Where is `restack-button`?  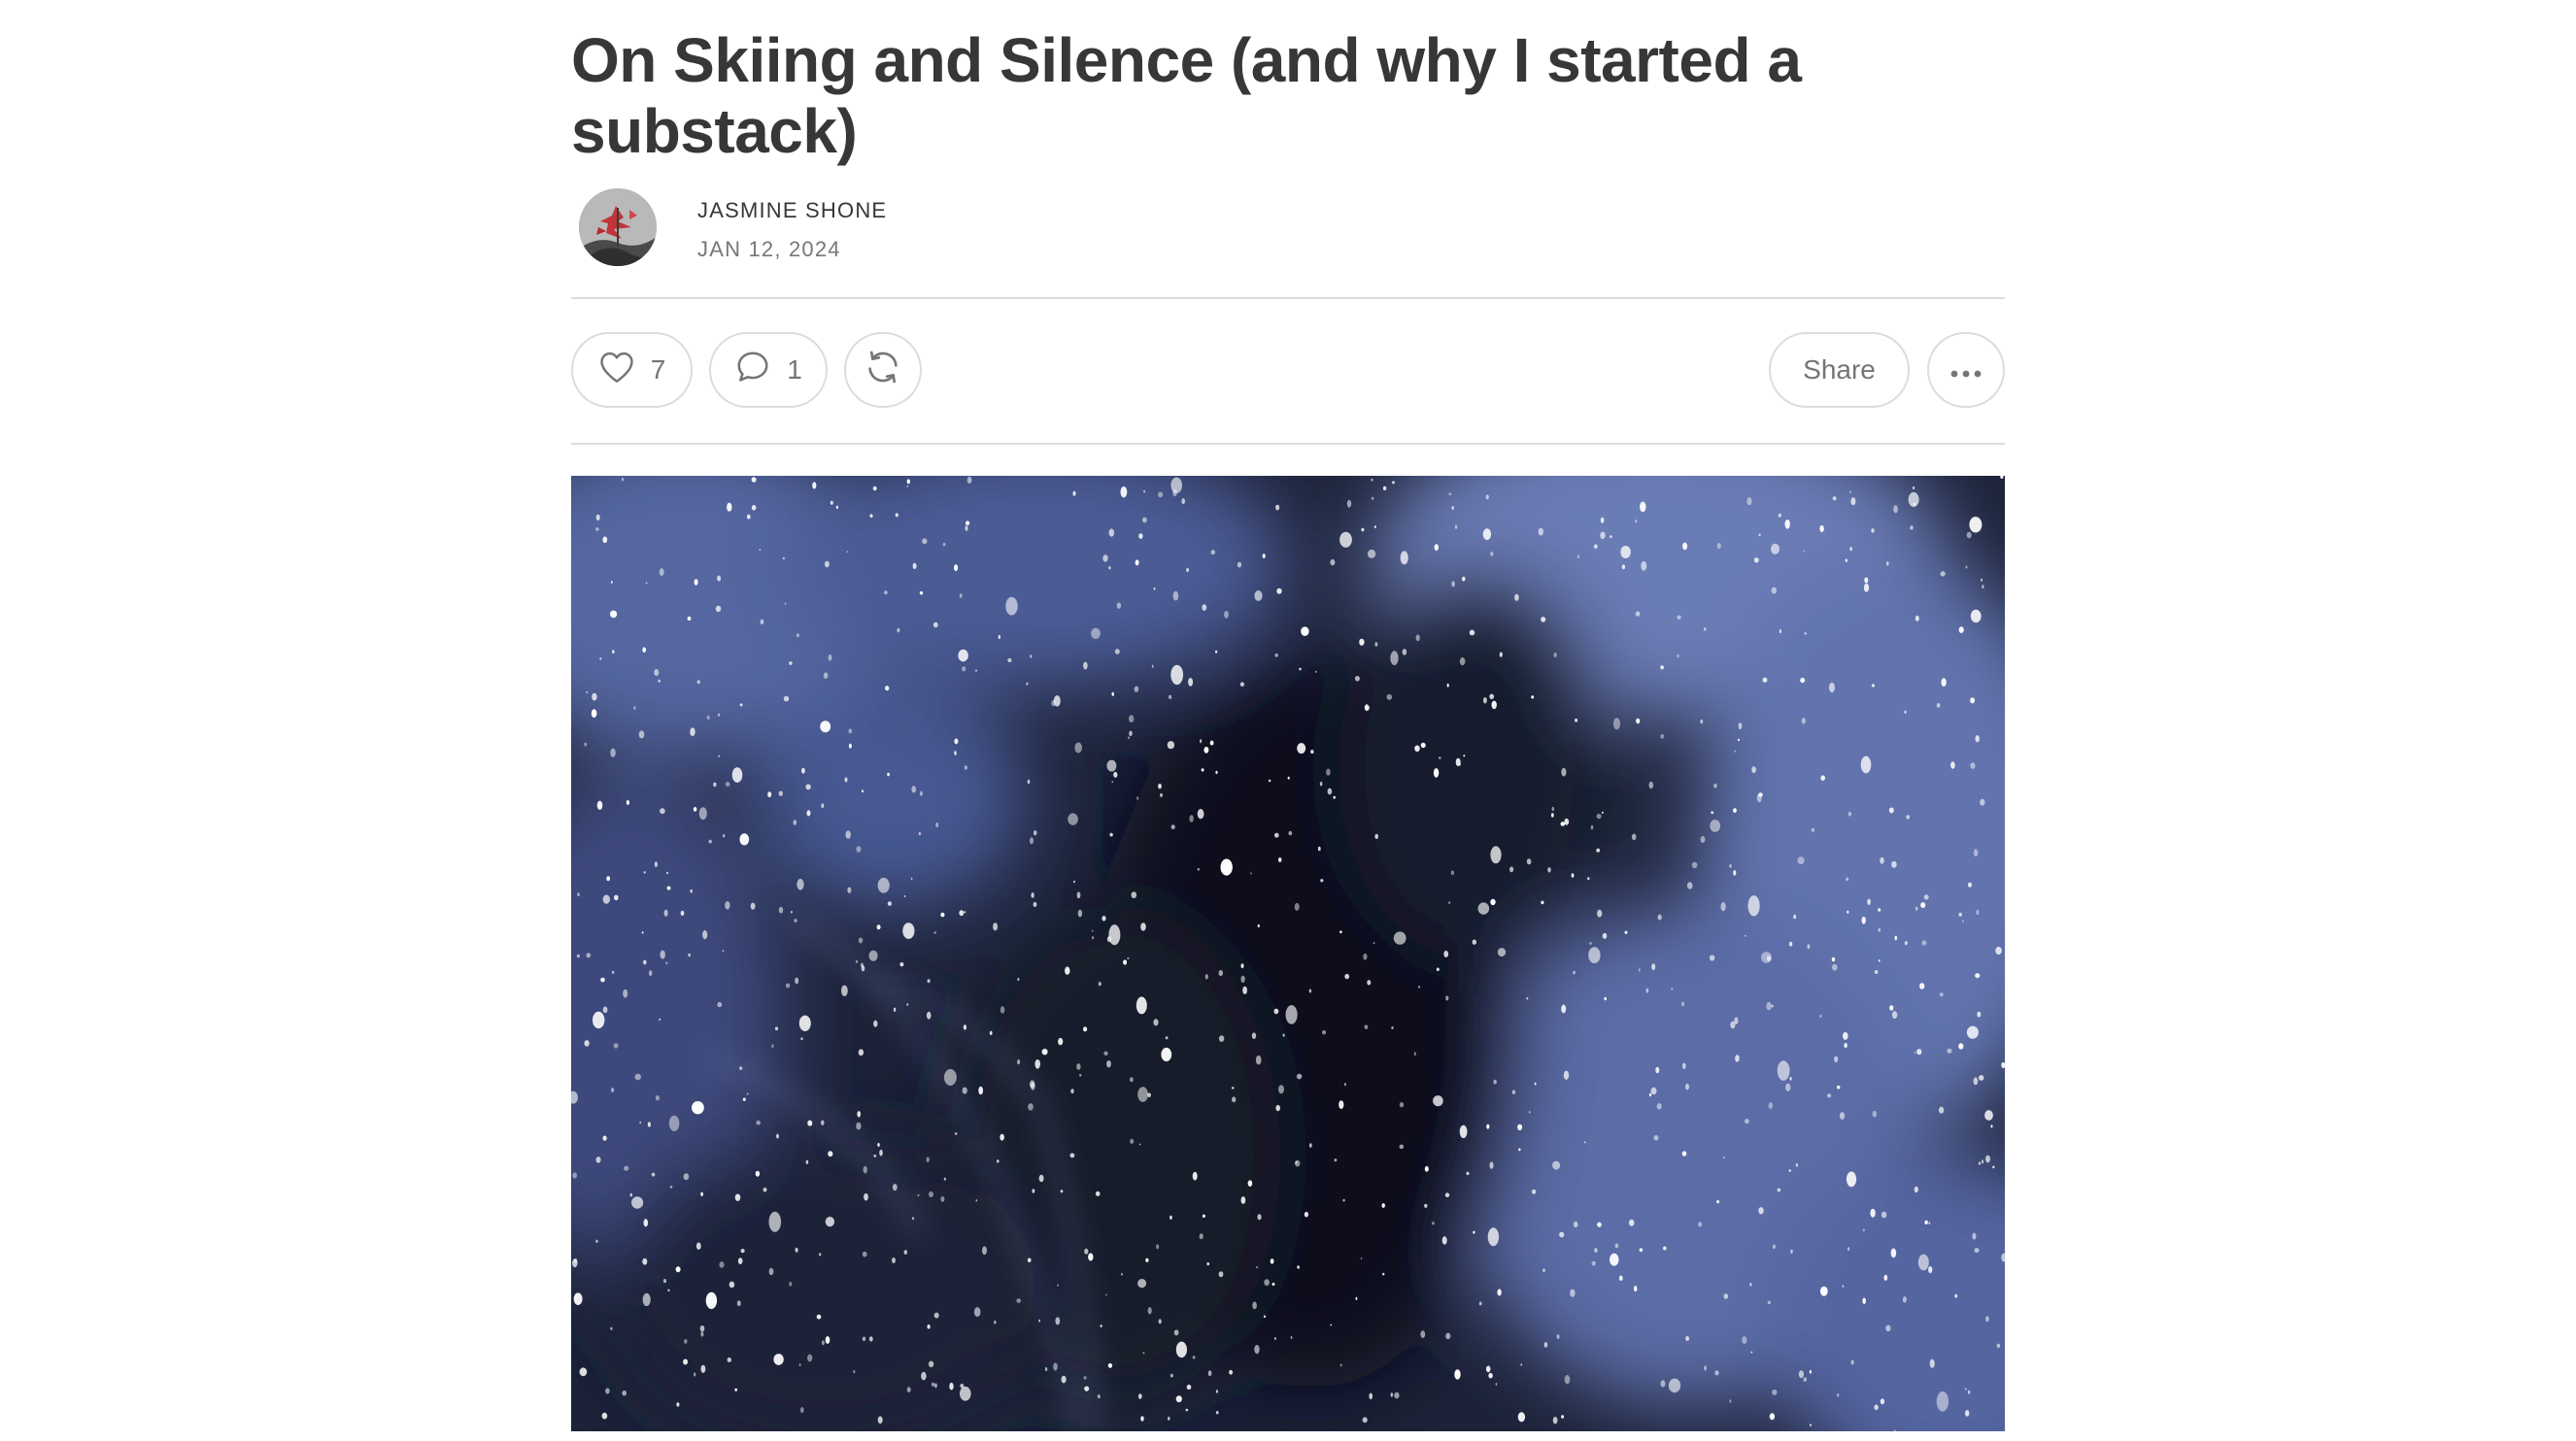 restack-button is located at coordinates (883, 370).